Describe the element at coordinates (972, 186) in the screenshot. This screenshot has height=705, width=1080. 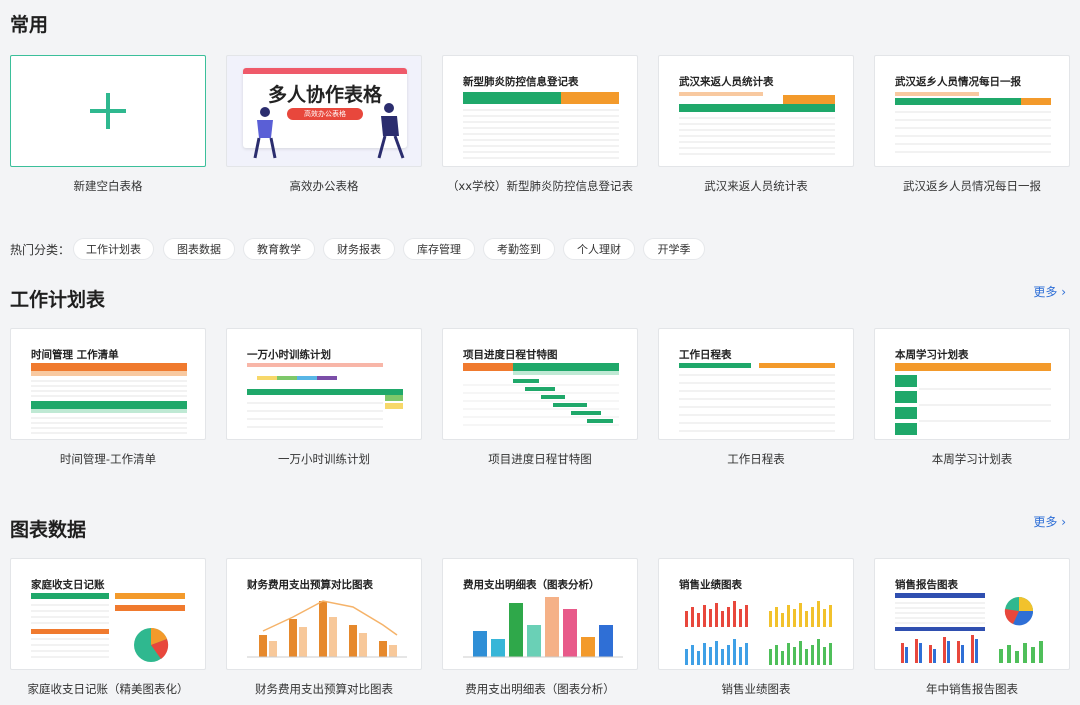
I see `template-caption: 武汉返乡人员情况每日一报` at that location.